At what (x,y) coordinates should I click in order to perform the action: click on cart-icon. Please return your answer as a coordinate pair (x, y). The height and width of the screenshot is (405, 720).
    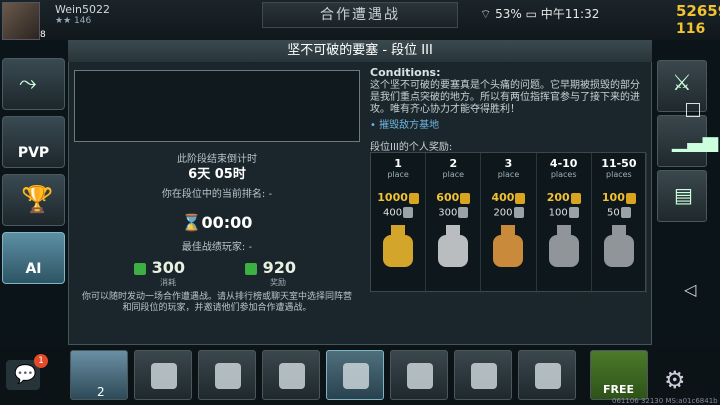
    Looking at the image, I should click on (548, 376).